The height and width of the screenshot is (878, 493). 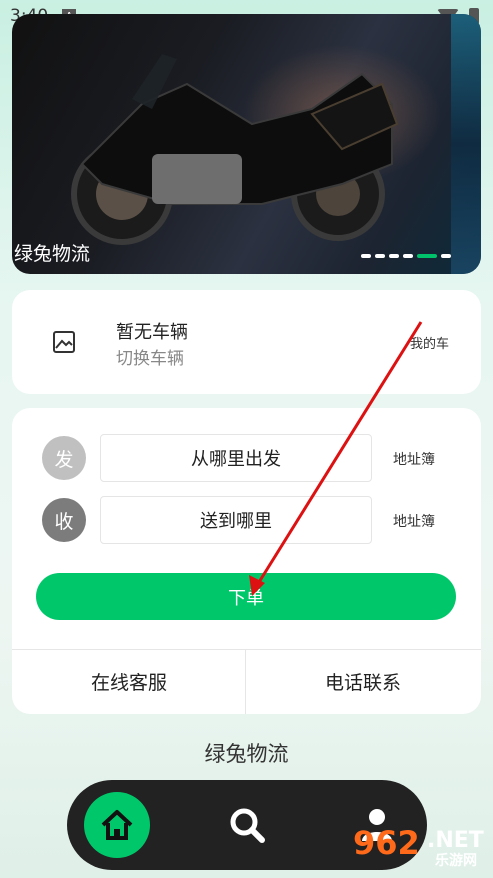 What do you see at coordinates (129, 681) in the screenshot?
I see `online-service-button: 在线客服` at bounding box center [129, 681].